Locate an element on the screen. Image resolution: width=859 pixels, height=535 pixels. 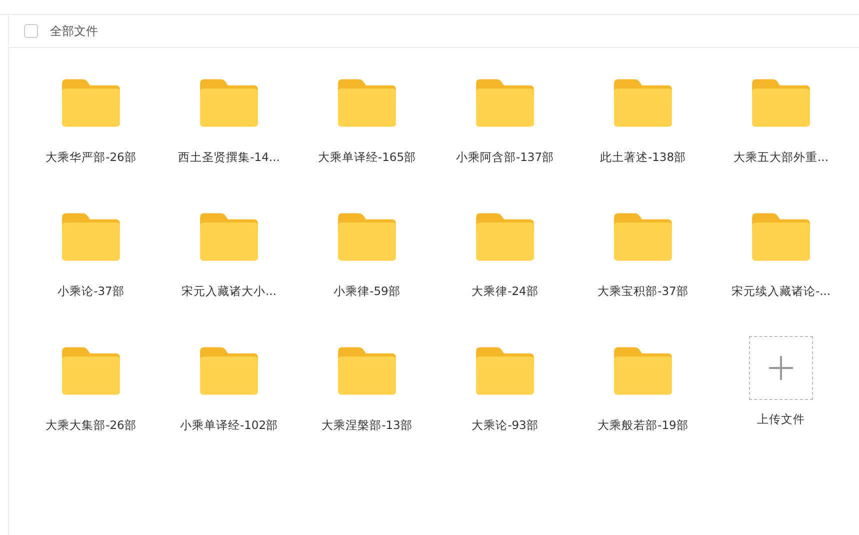
folder-name: 大乘单译经-165部 is located at coordinates (367, 157).